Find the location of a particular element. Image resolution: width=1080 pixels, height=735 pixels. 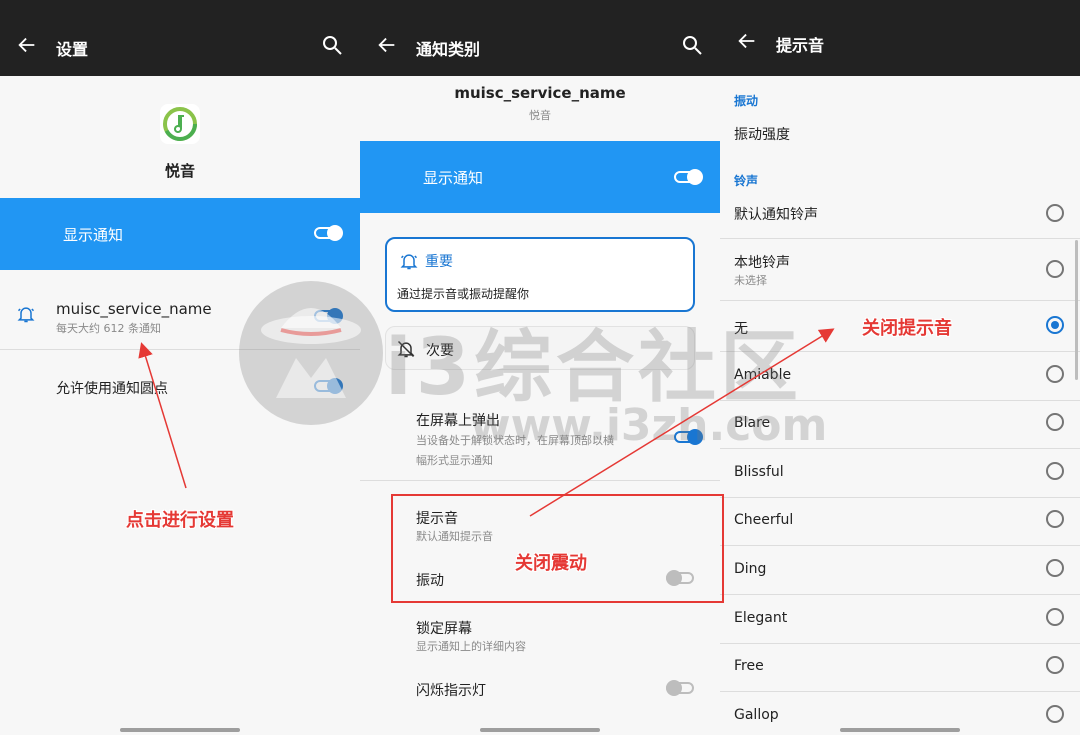

lockscreen-desc: 显示通知上的详细内容 is located at coordinates (471, 646).